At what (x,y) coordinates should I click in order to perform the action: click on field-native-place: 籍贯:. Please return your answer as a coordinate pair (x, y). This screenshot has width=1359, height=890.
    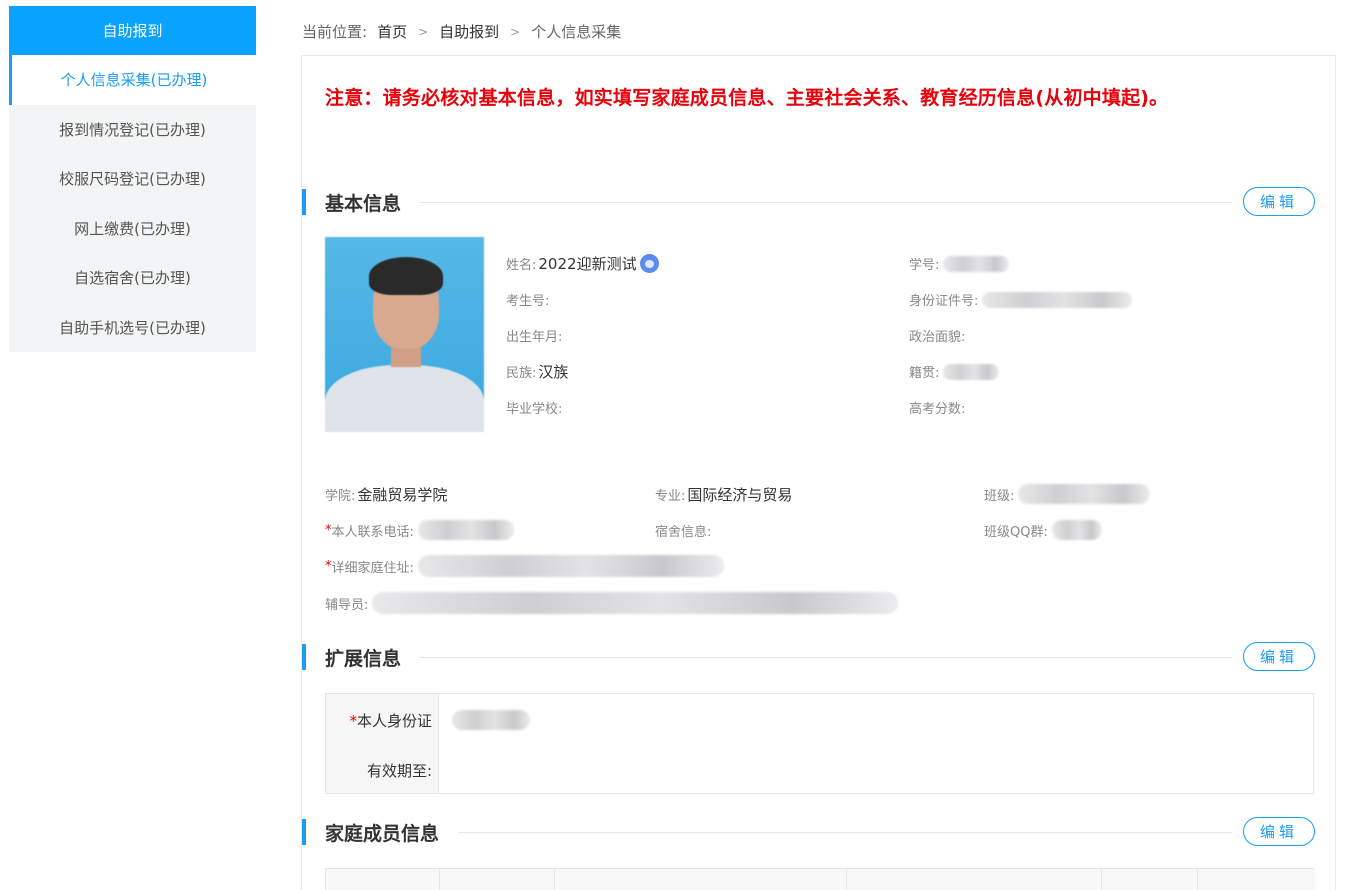
    Looking at the image, I should click on (954, 371).